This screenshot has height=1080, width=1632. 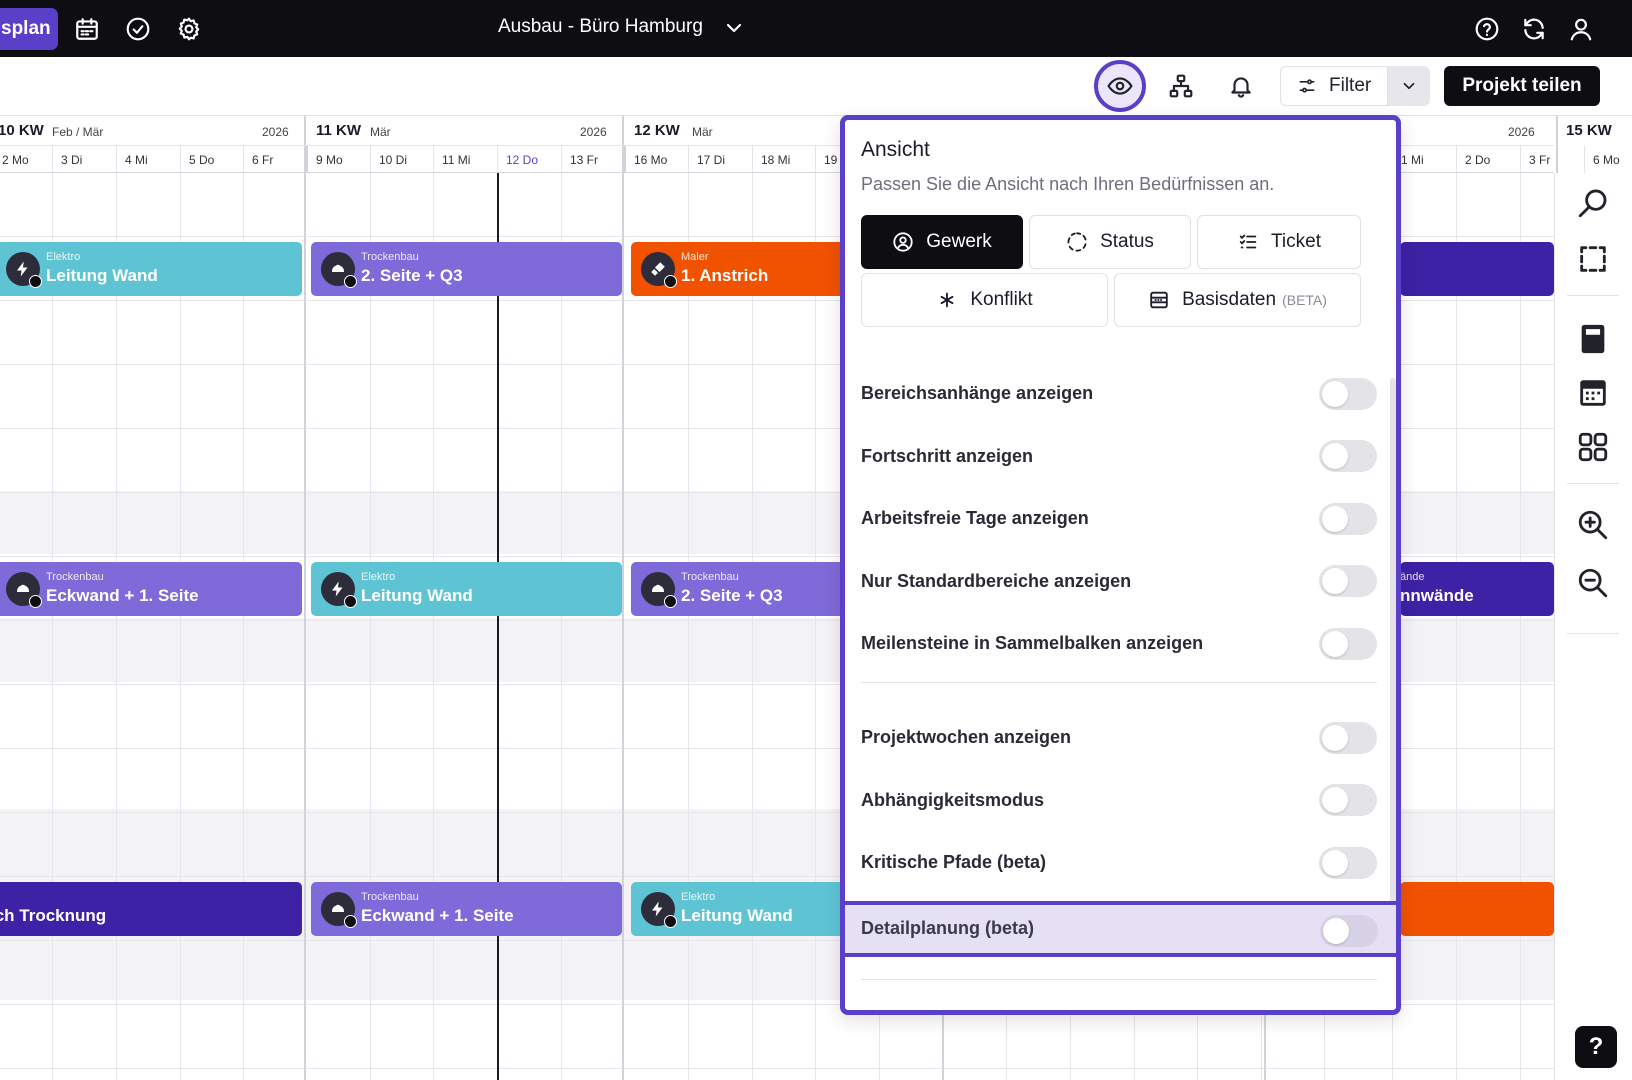 I want to click on today-line, so click(x=498, y=626).